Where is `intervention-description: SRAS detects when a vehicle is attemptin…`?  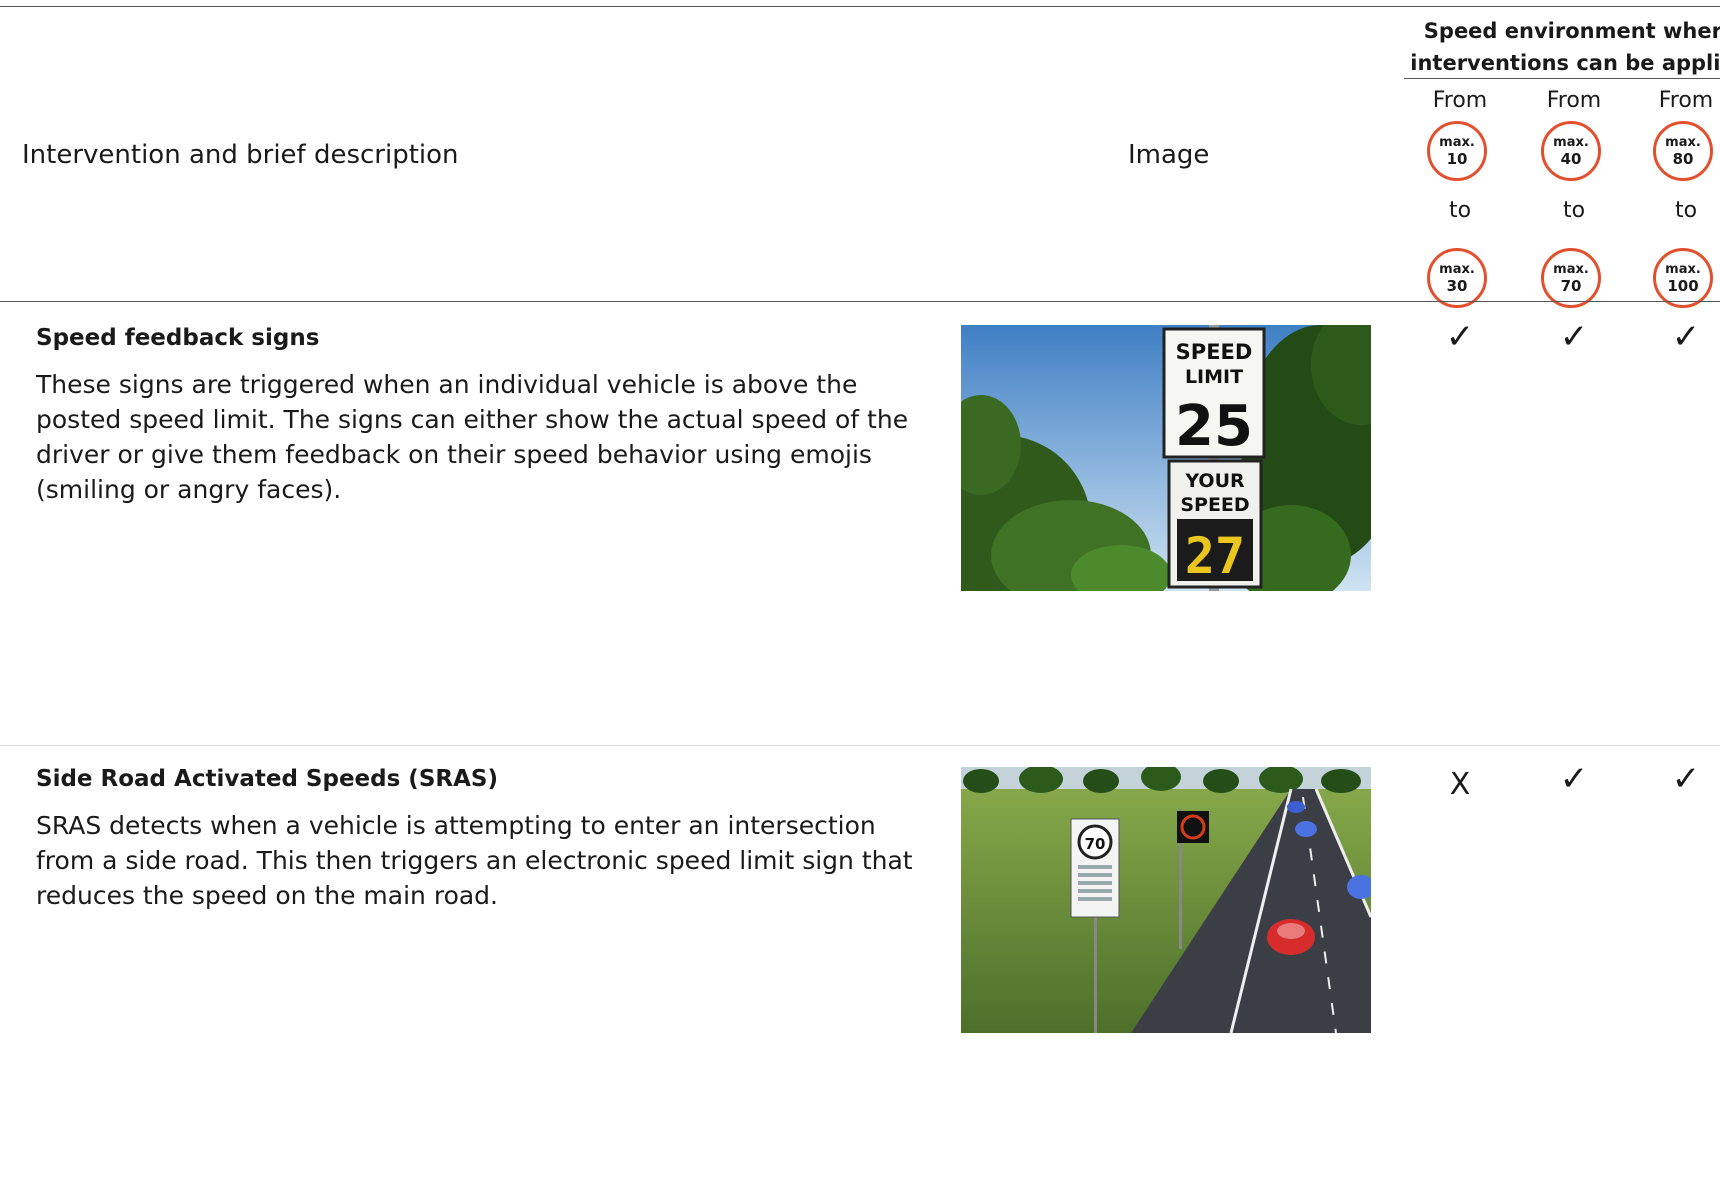 intervention-description: SRAS detects when a vehicle is attemptin… is located at coordinates (474, 860).